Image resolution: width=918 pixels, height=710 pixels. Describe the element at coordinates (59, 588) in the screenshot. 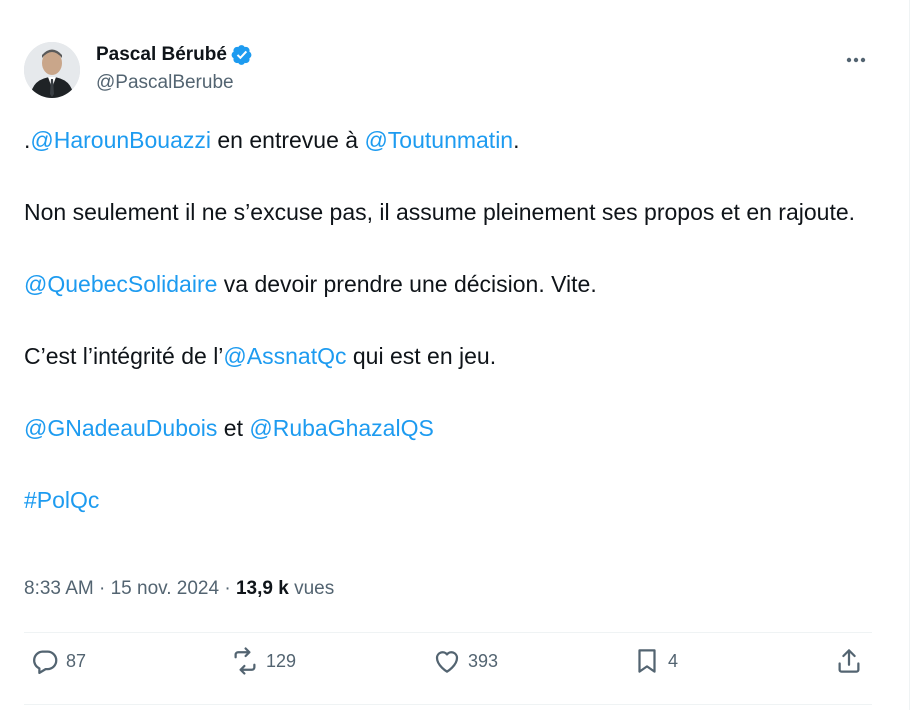

I see `tweet-time: 8:33 AM` at that location.